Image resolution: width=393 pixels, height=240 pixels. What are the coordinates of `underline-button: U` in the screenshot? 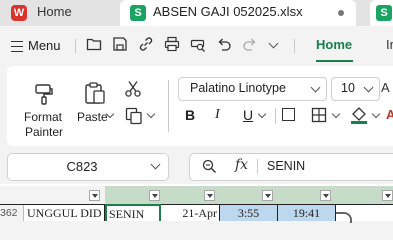 It's located at (248, 115).